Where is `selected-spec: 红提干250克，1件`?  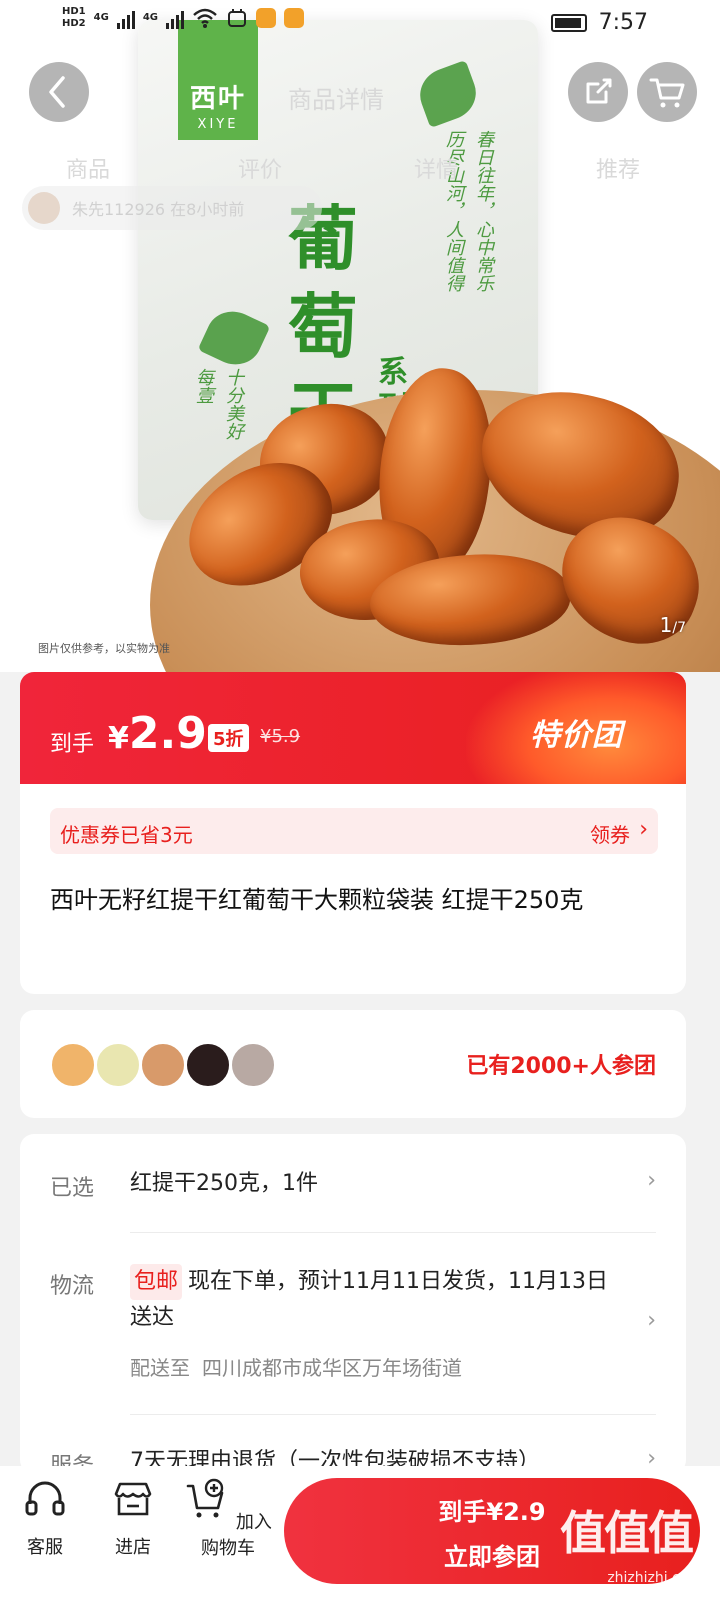 selected-spec: 红提干250克，1件 is located at coordinates (224, 1184).